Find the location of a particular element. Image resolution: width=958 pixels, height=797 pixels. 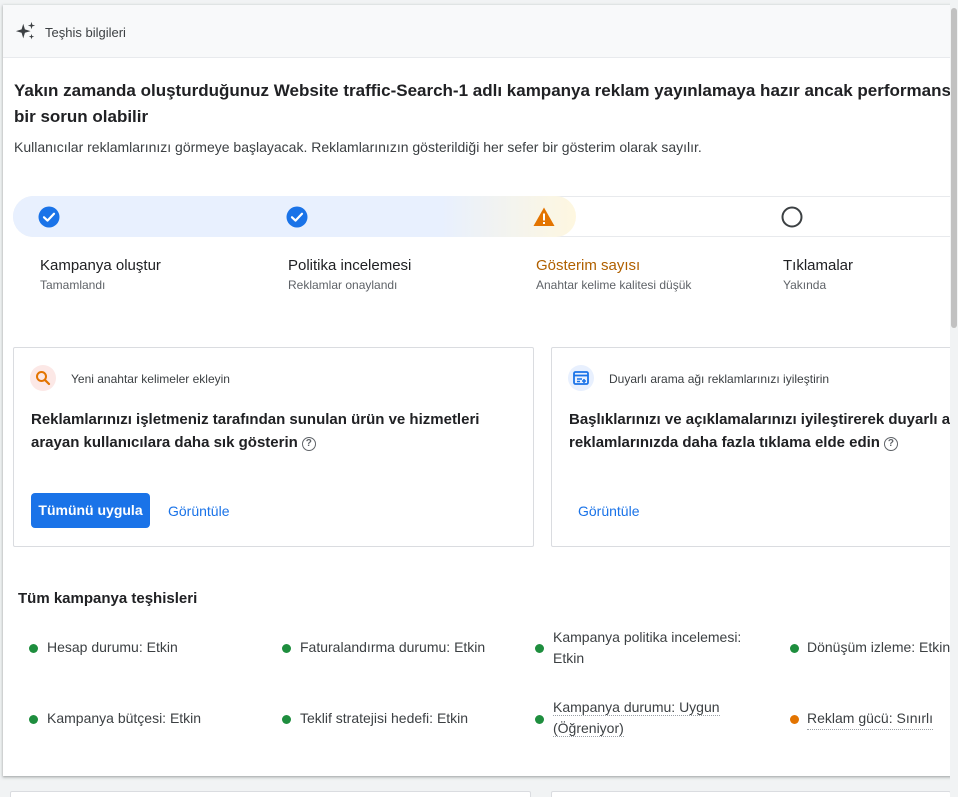

step-title: Kampanya oluştur is located at coordinates (100, 265).